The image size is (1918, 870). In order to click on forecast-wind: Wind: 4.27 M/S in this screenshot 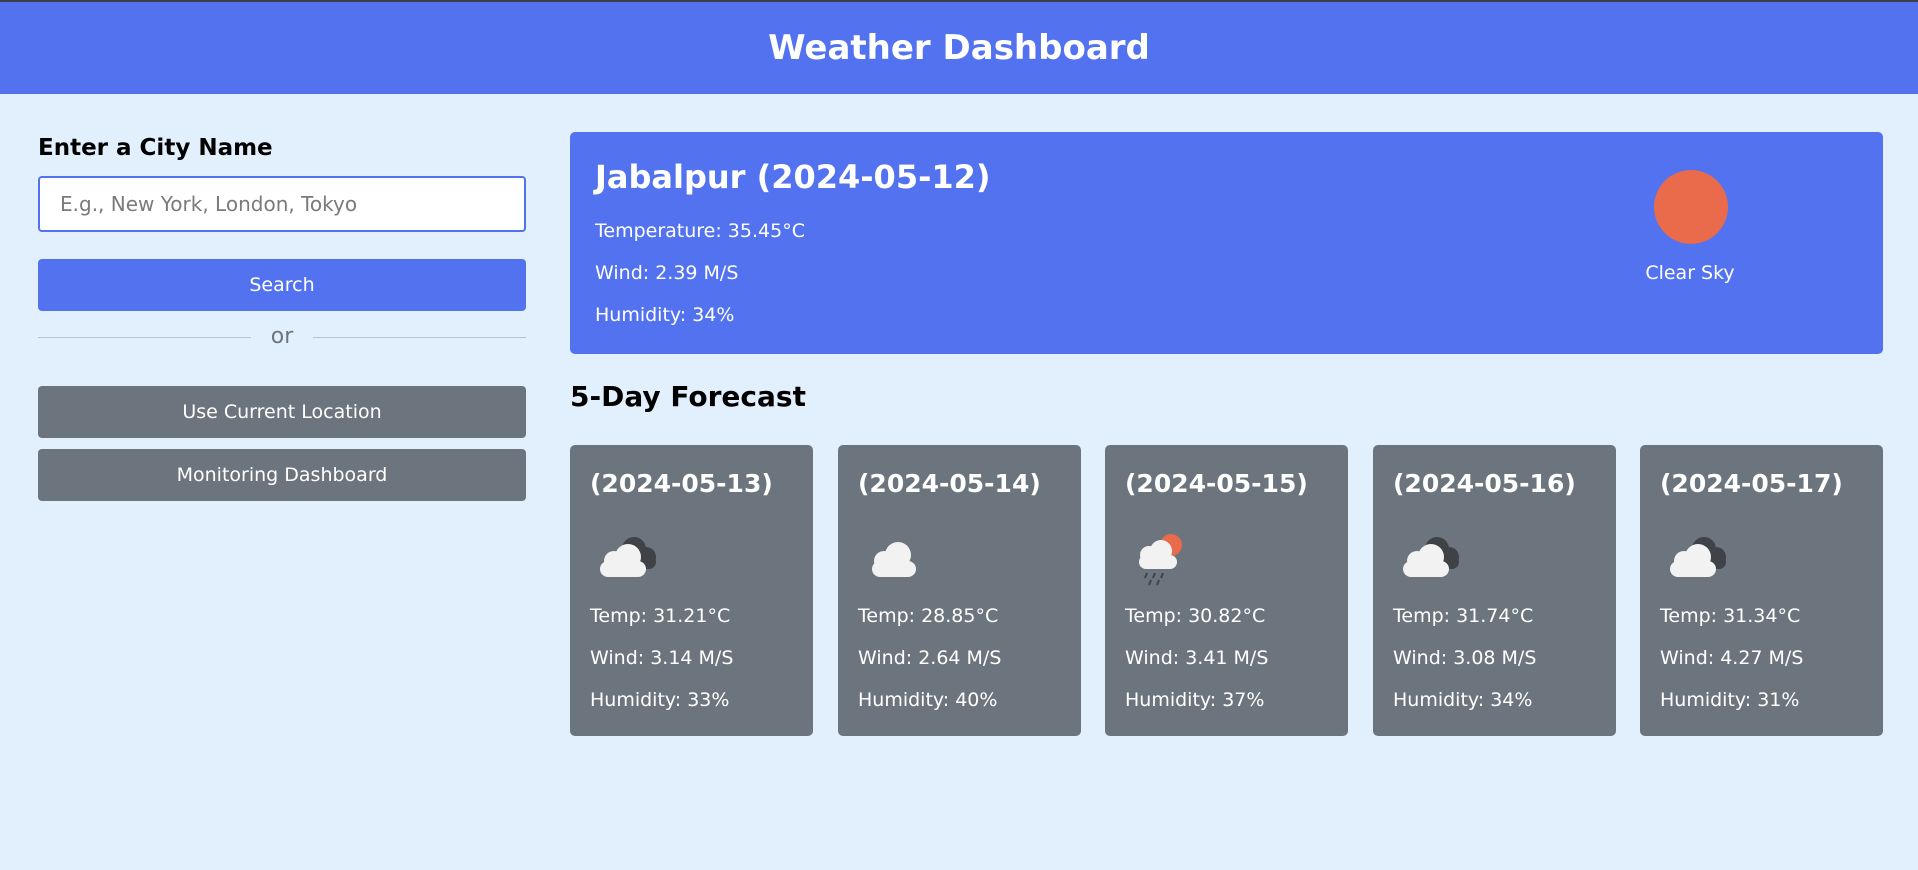, I will do `click(1732, 658)`.